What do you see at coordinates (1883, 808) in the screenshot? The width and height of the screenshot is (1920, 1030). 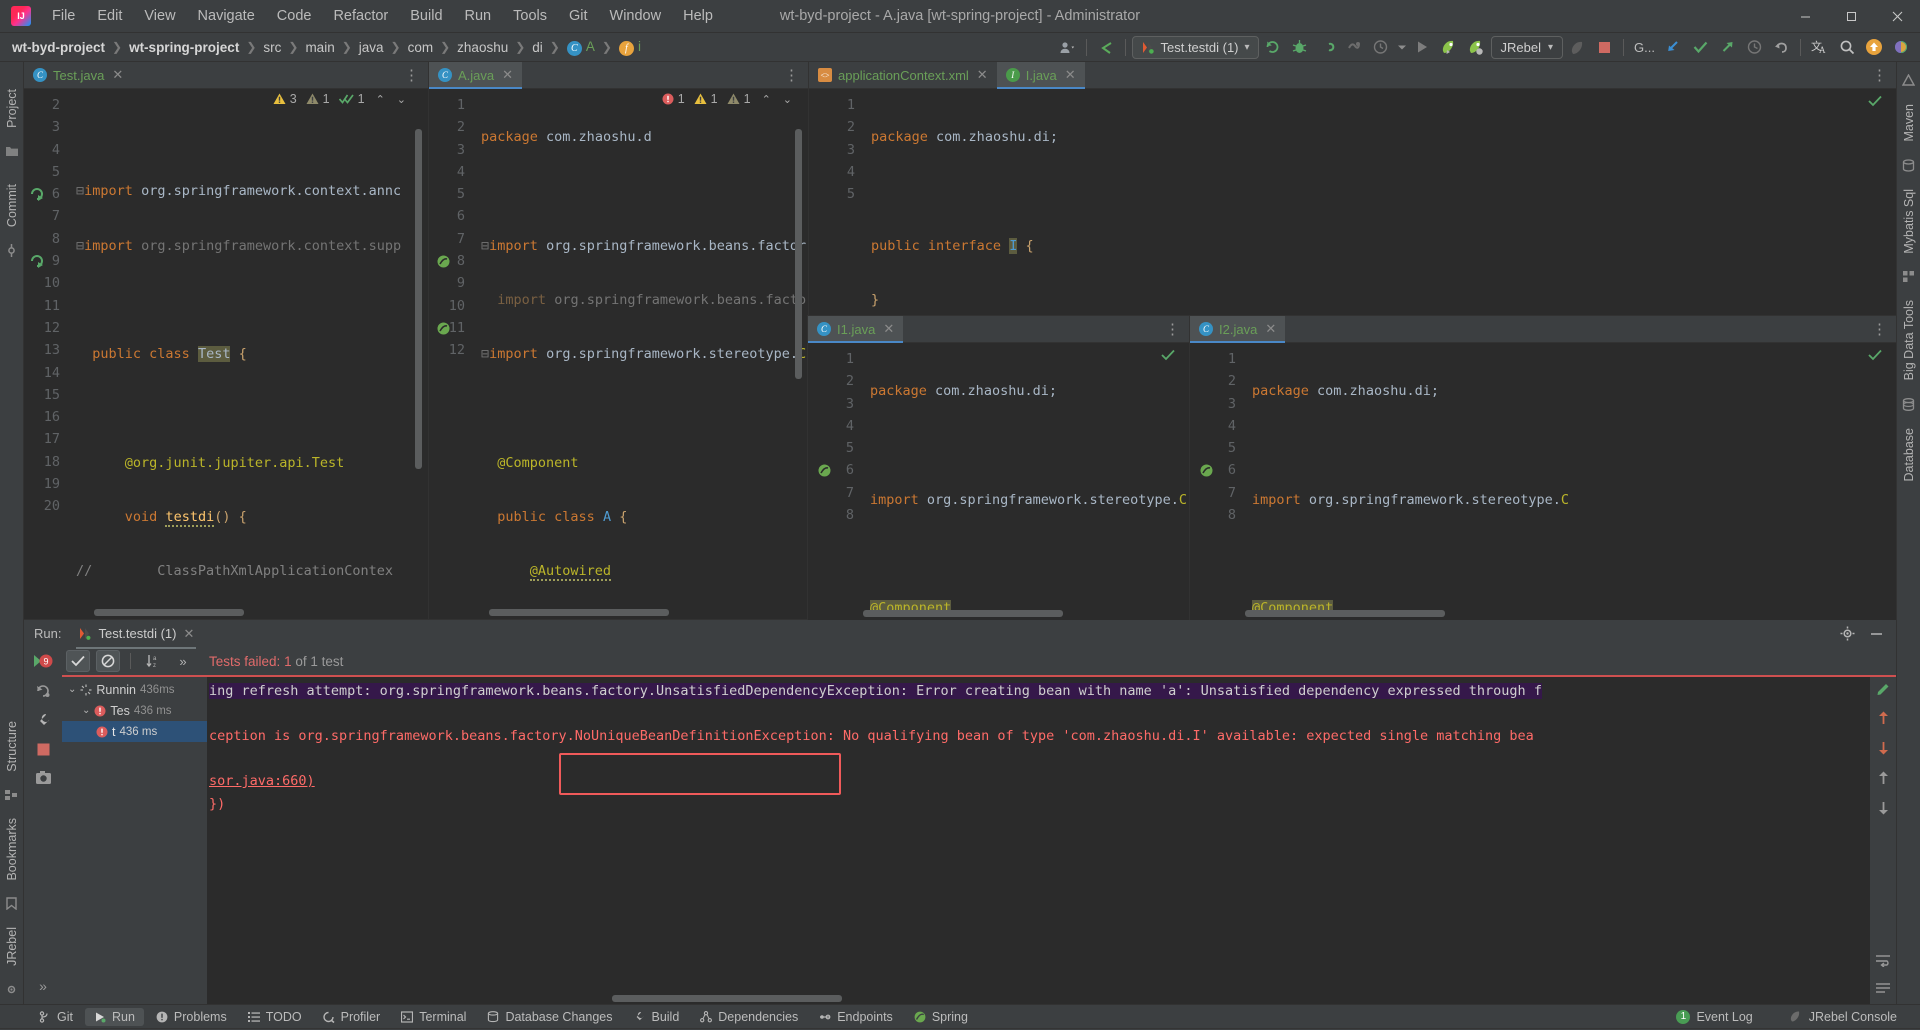 I see `down-arrow2-icon` at bounding box center [1883, 808].